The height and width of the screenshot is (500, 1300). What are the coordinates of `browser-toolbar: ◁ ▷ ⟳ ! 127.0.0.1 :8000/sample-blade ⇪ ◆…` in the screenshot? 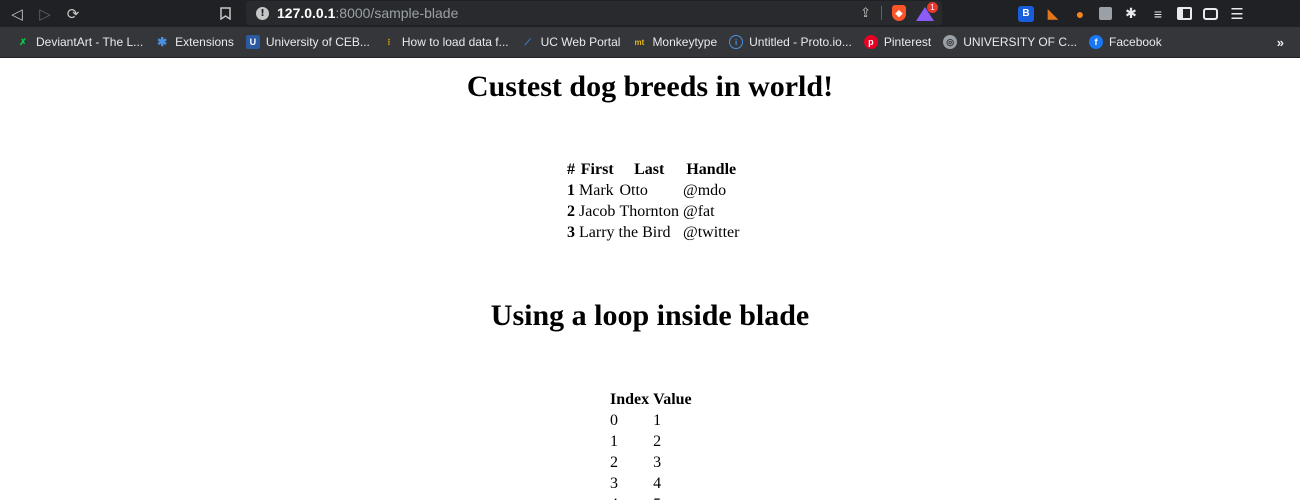 It's located at (650, 13).